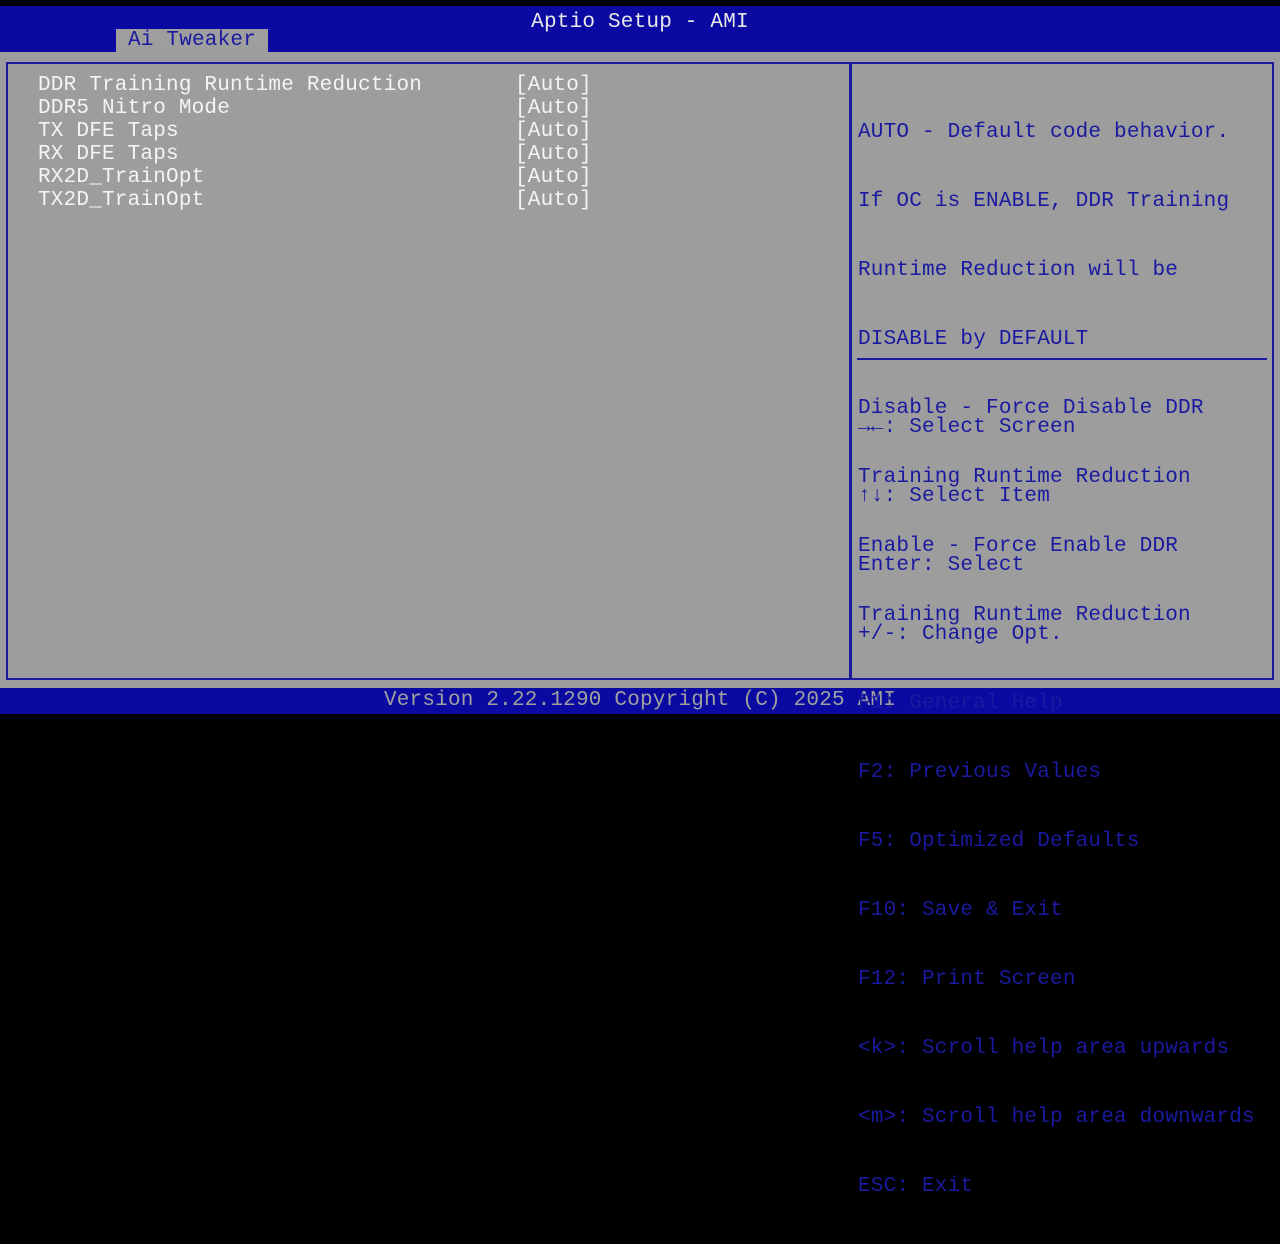 The image size is (1280, 1244). Describe the element at coordinates (980, 772) in the screenshot. I see `key-help-line: F2: Previous Values` at that location.